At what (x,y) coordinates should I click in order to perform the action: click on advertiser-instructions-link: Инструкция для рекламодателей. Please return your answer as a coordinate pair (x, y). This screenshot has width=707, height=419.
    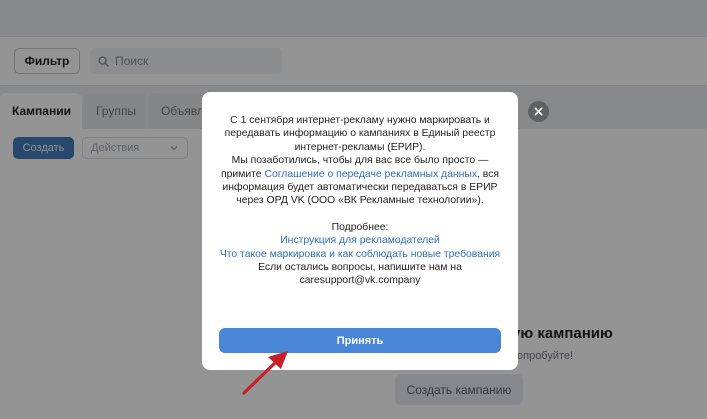
    Looking at the image, I should click on (360, 240).